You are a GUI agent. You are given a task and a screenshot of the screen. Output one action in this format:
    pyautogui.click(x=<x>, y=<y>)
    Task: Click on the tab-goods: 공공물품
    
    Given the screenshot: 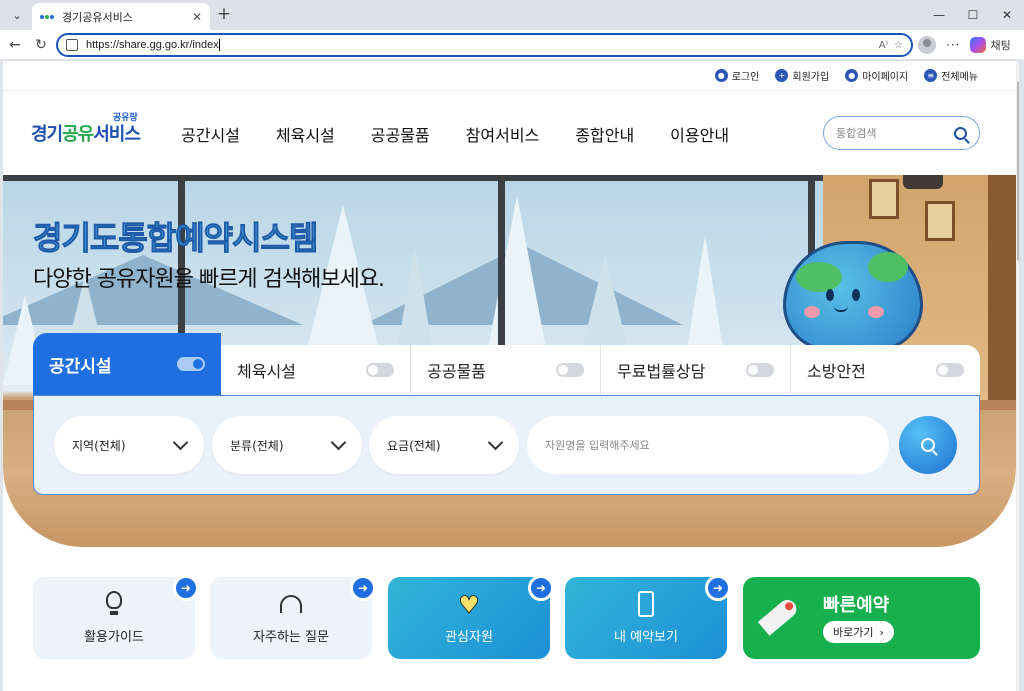 What is the action you would take?
    pyautogui.click(x=506, y=370)
    